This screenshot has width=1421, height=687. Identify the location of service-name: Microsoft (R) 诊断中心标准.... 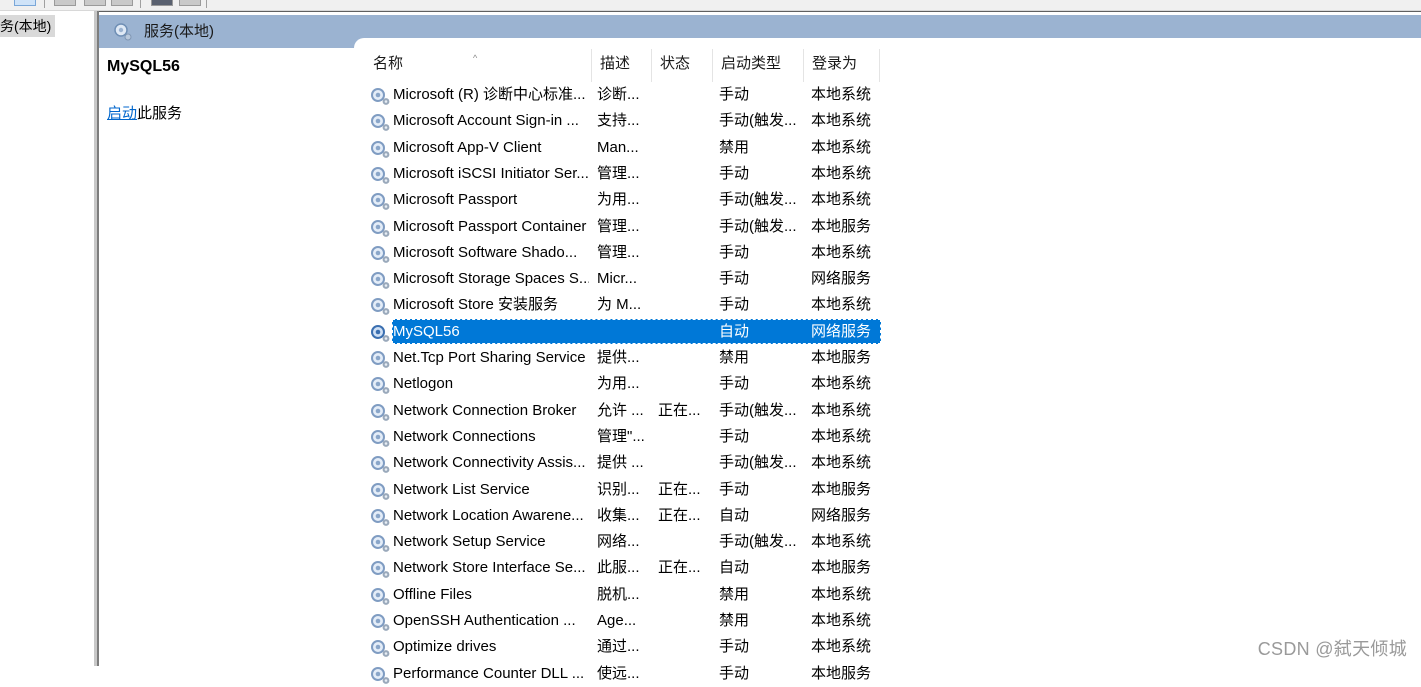
(489, 94).